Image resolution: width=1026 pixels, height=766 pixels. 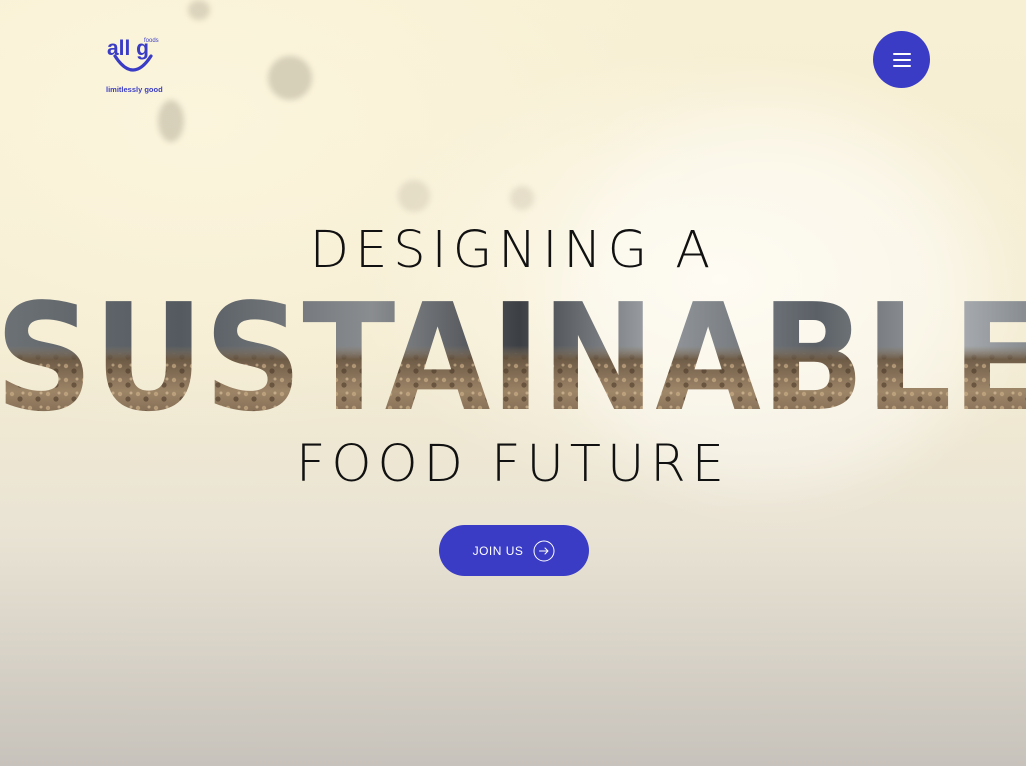 I want to click on join-us-label: JOIN US, so click(x=498, y=550).